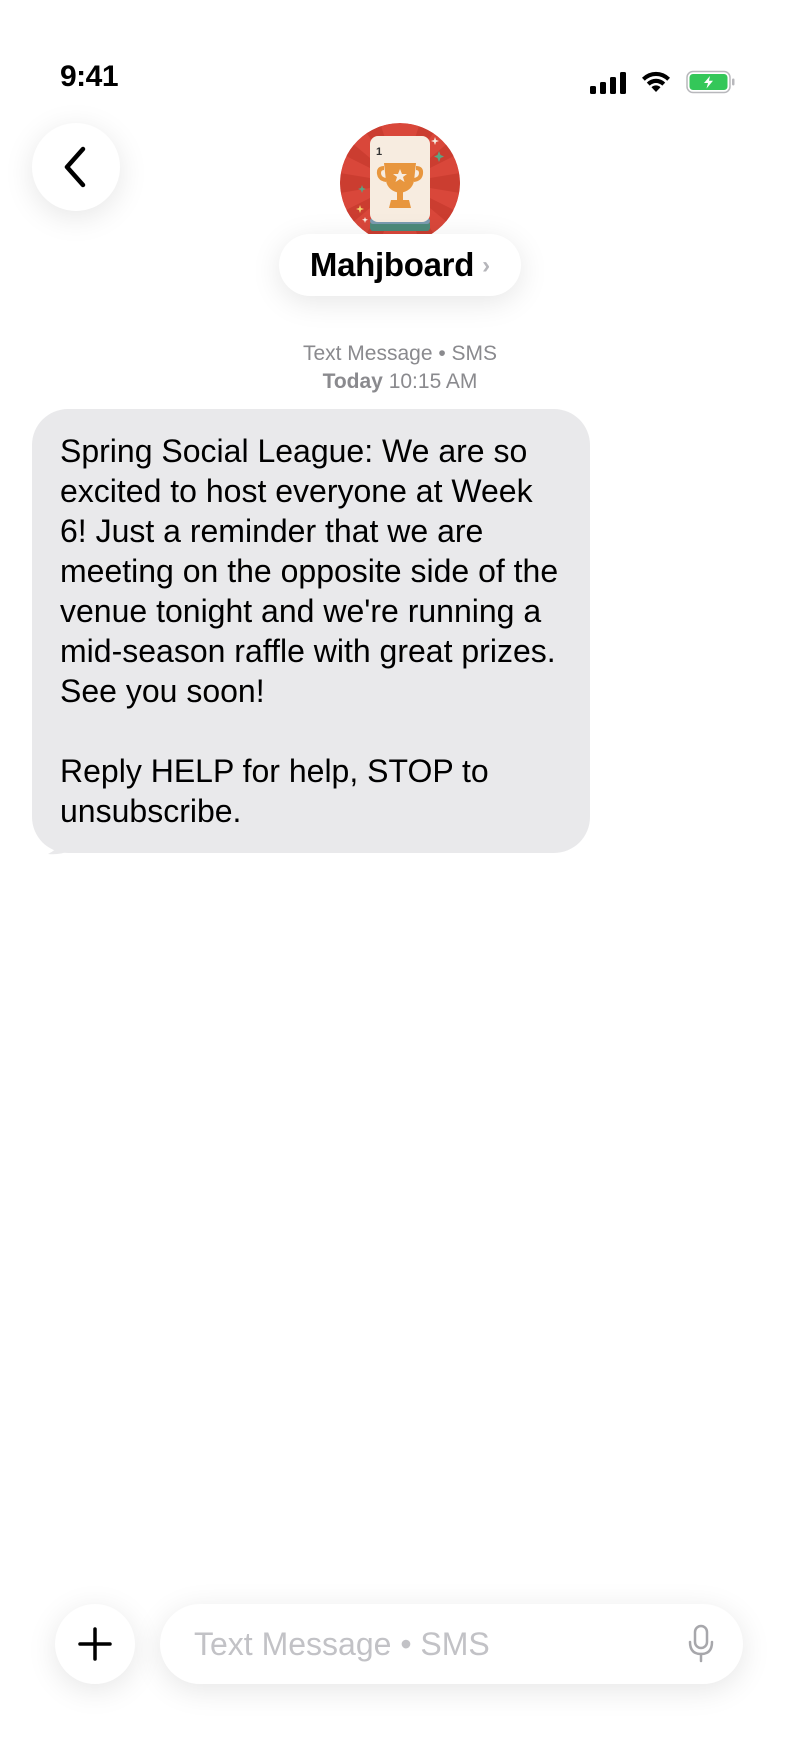 The height and width of the screenshot is (1739, 800). What do you see at coordinates (608, 82) in the screenshot?
I see `cellular-signal-icon` at bounding box center [608, 82].